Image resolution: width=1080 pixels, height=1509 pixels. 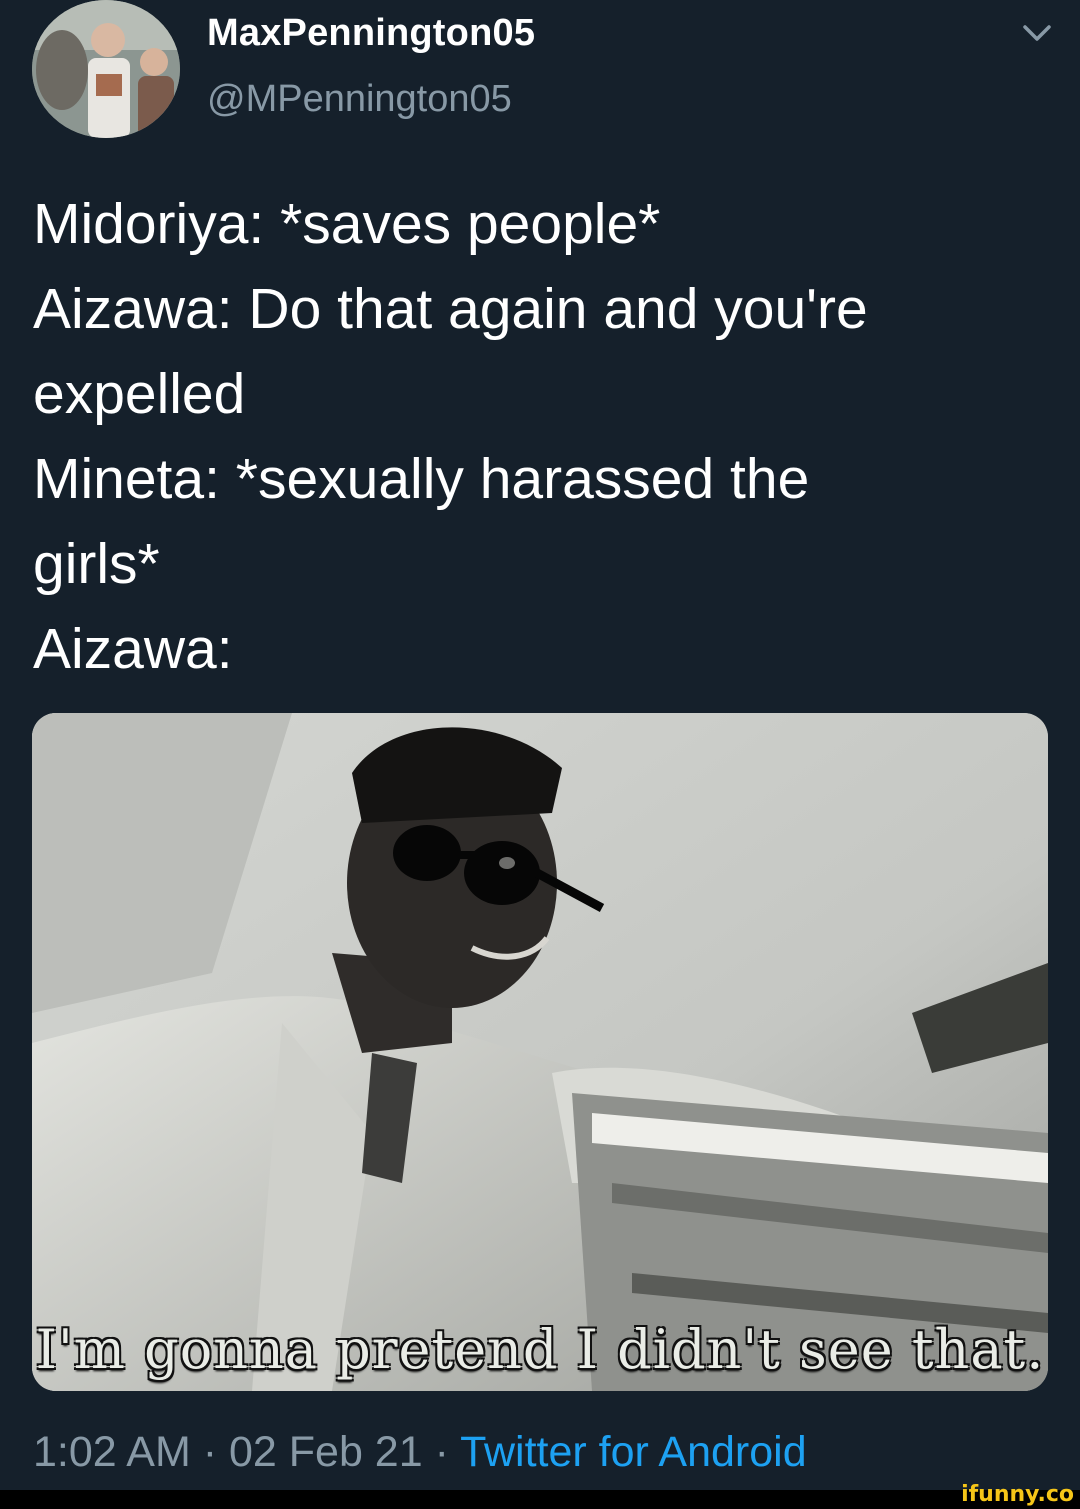 What do you see at coordinates (633, 1452) in the screenshot?
I see `tweet-source-link: Twitter for Android` at bounding box center [633, 1452].